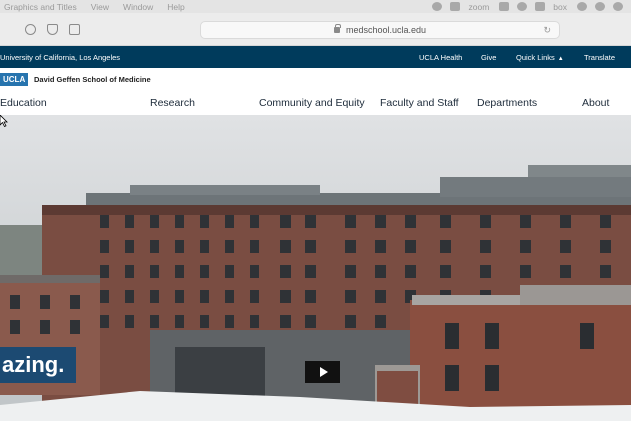 This screenshot has width=631, height=421. Describe the element at coordinates (599, 57) in the screenshot. I see `translate-link: Translate` at that location.